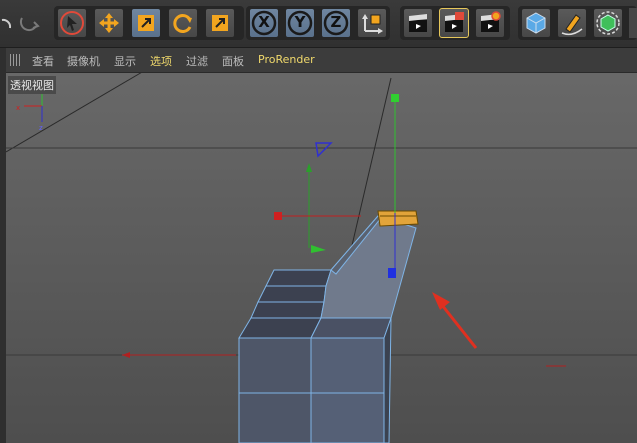 The image size is (637, 443). I want to click on svg-text: x, so click(18, 108).